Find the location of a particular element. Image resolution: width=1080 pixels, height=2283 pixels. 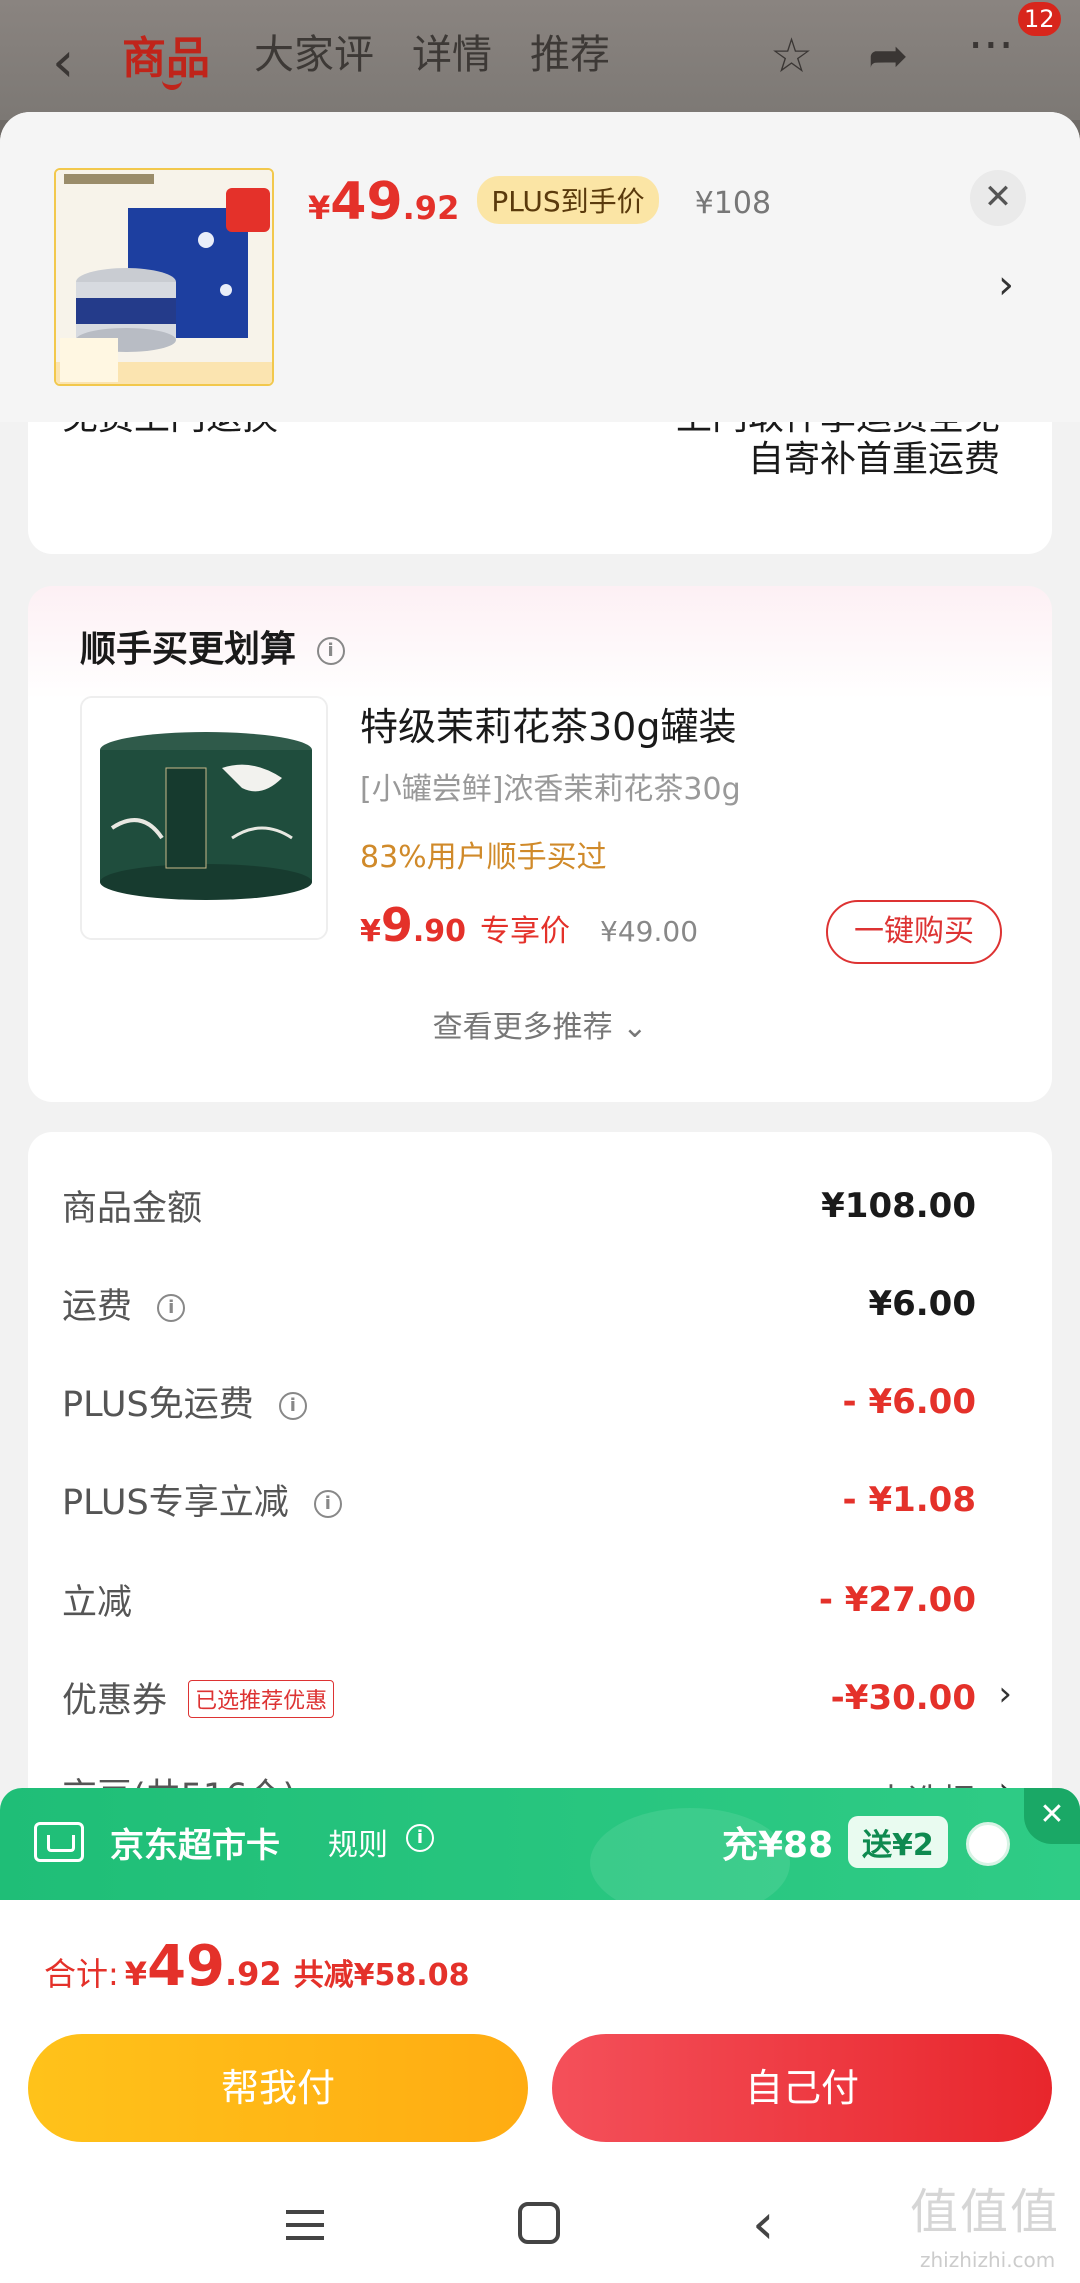

summary-label: 运费 i is located at coordinates (124, 1303).